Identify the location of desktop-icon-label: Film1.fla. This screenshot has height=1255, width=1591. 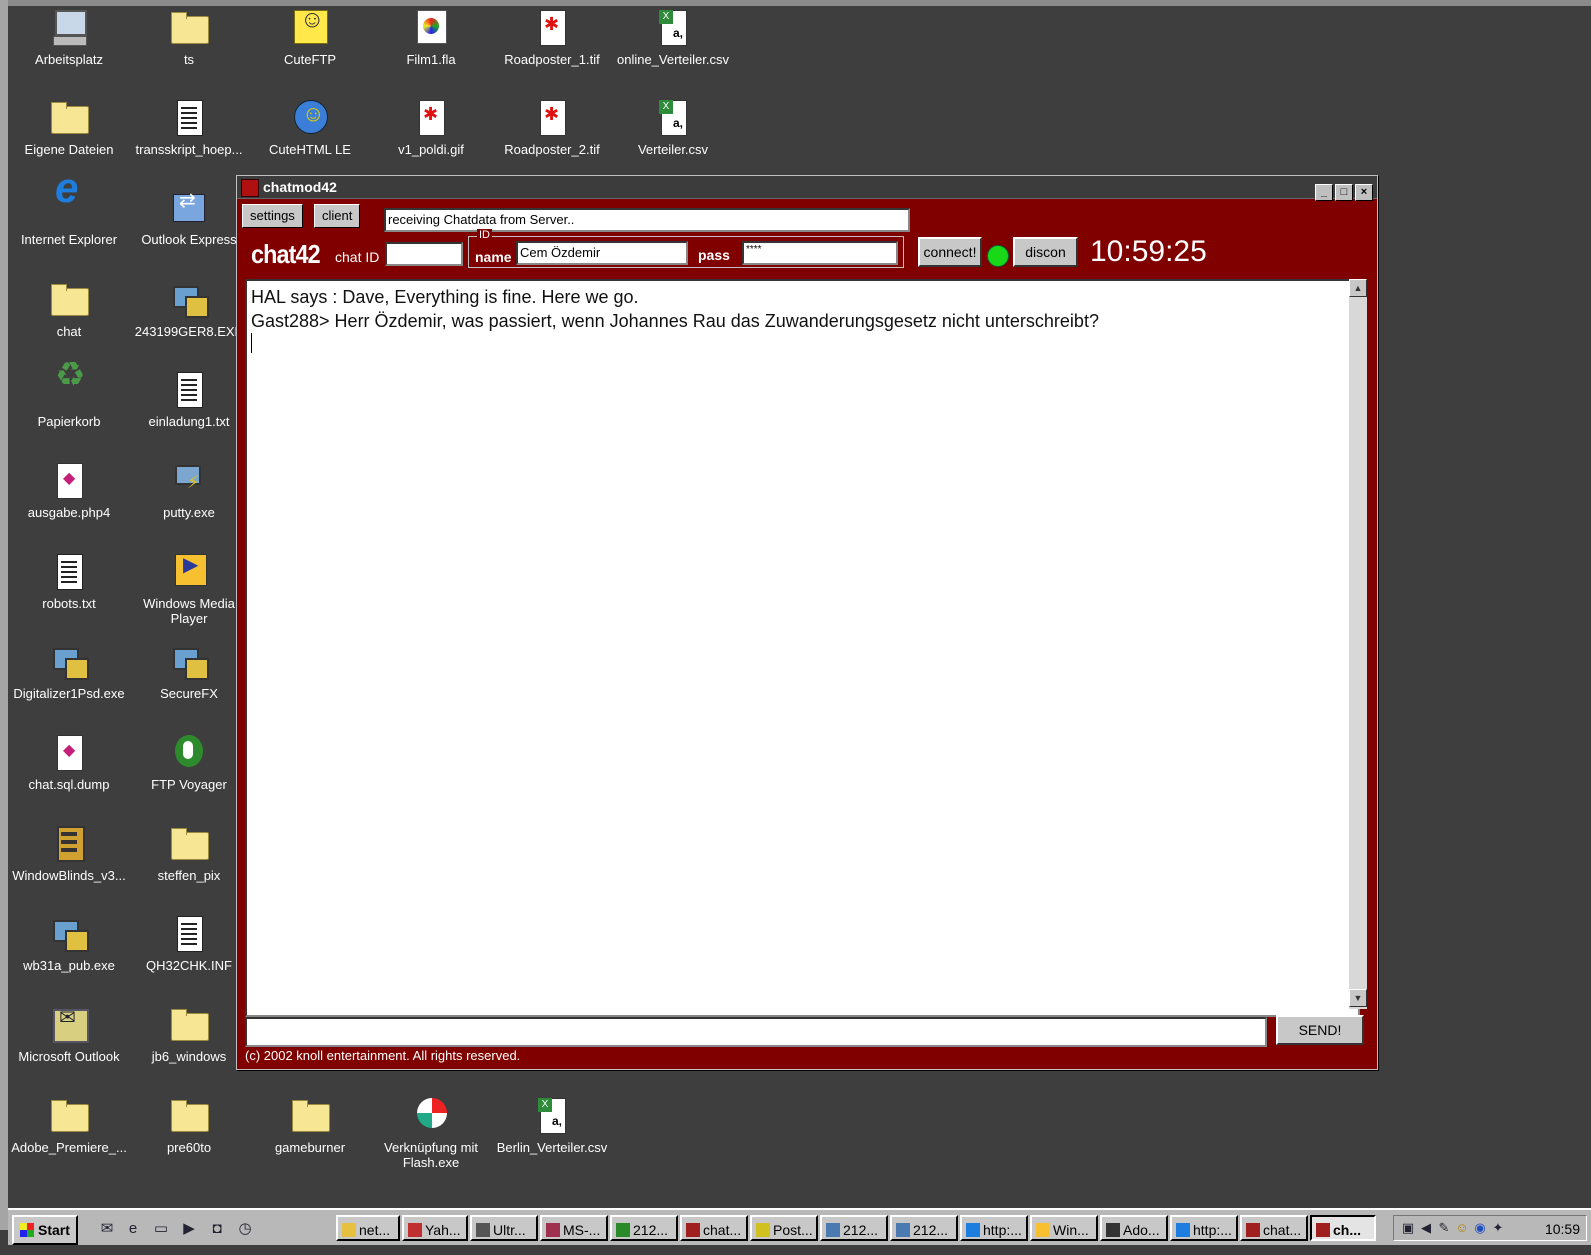
(431, 59).